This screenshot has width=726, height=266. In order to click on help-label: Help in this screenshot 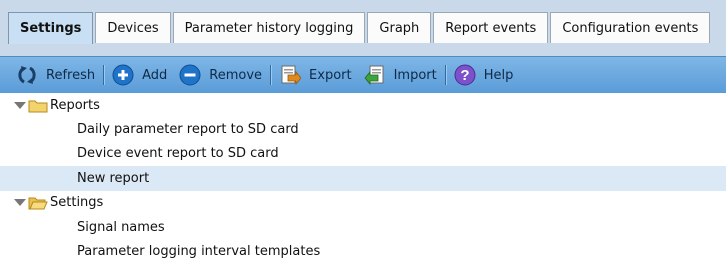, I will do `click(498, 75)`.